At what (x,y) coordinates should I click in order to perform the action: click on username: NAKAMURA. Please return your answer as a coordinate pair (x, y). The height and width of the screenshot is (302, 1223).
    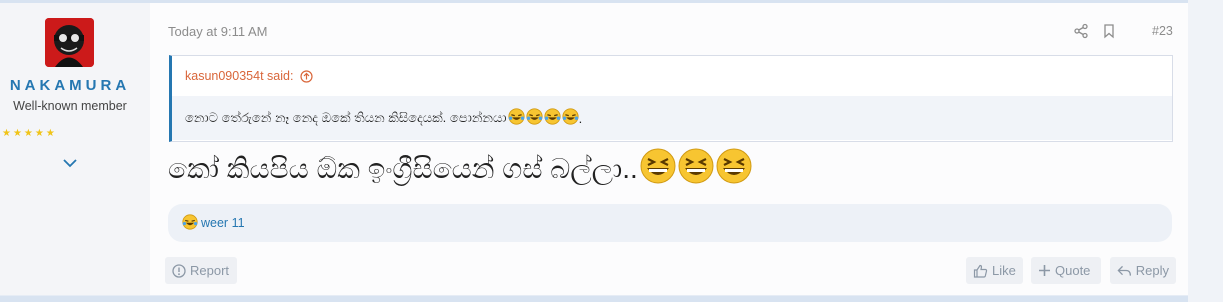
    Looking at the image, I should click on (70, 85).